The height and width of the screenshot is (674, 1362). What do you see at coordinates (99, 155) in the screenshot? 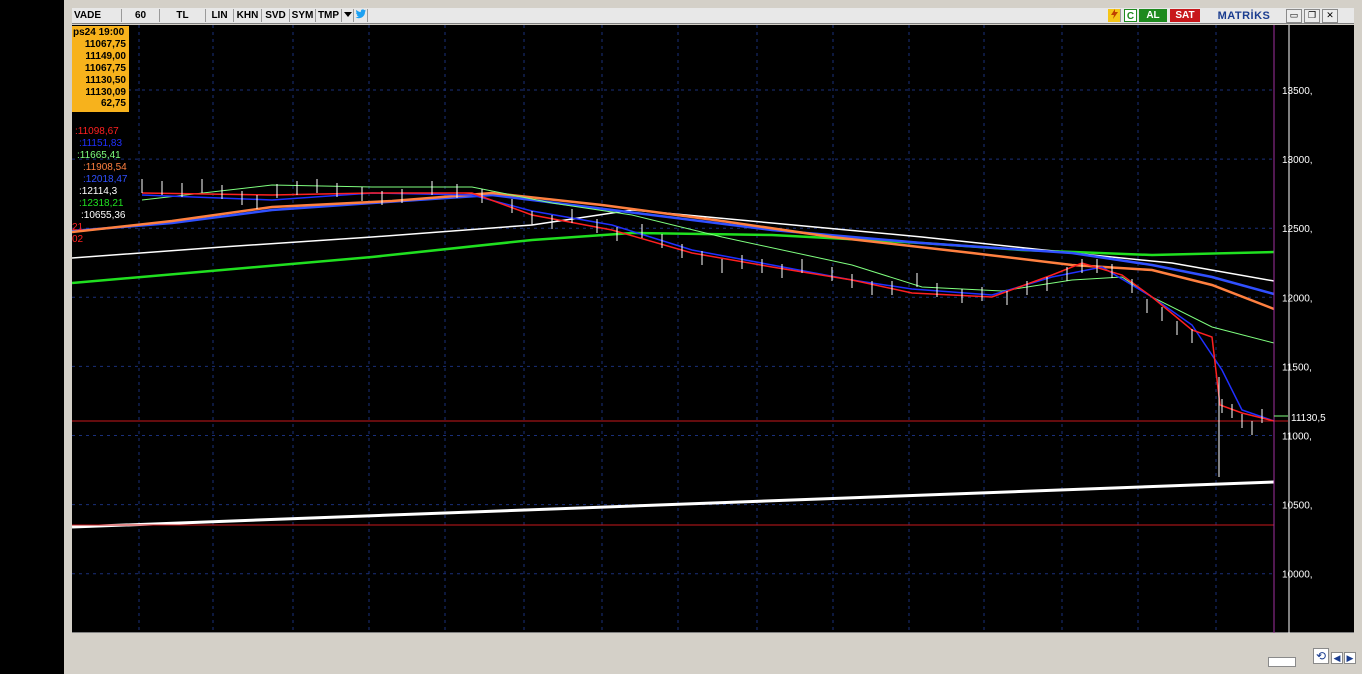
I see `indicator-label-3: :11665,41` at bounding box center [99, 155].